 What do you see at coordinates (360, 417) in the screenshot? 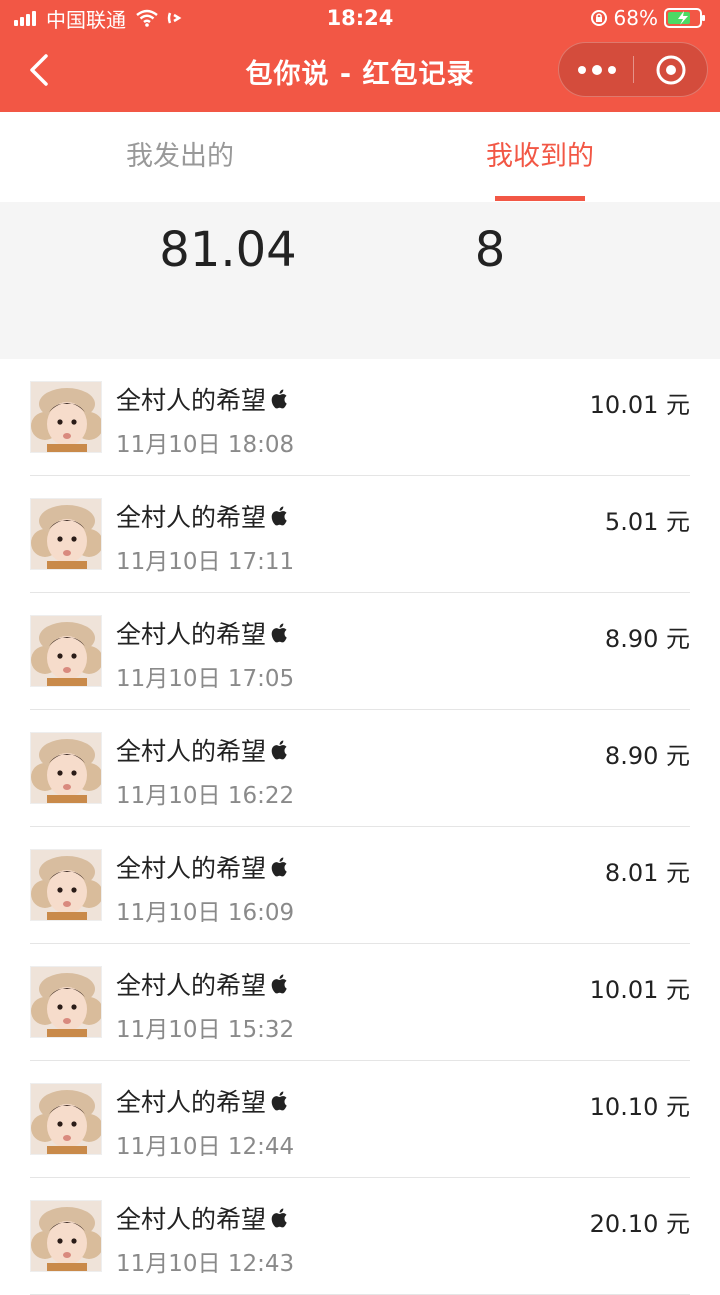
I see `list-item: 全村人的希望 11月10日 18:08 10.01 元` at bounding box center [360, 417].